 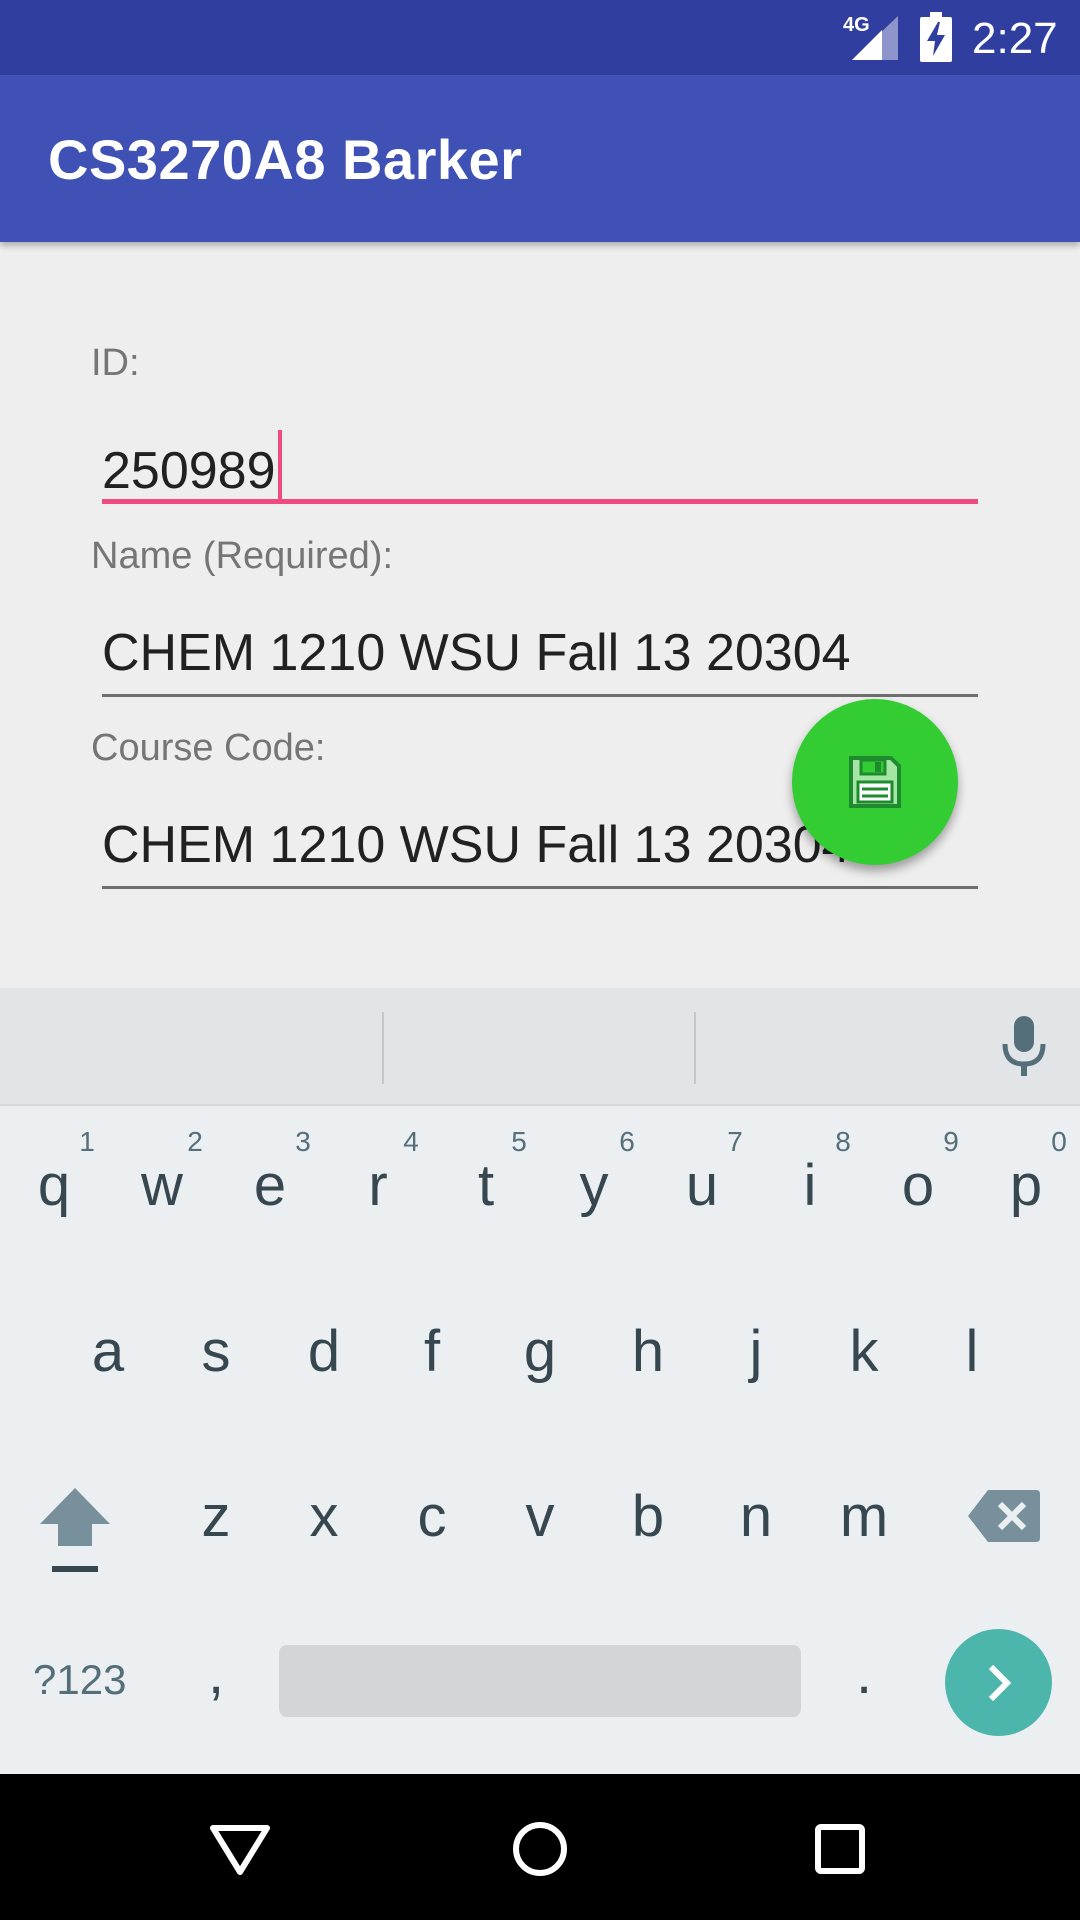 I want to click on save-button, so click(x=875, y=782).